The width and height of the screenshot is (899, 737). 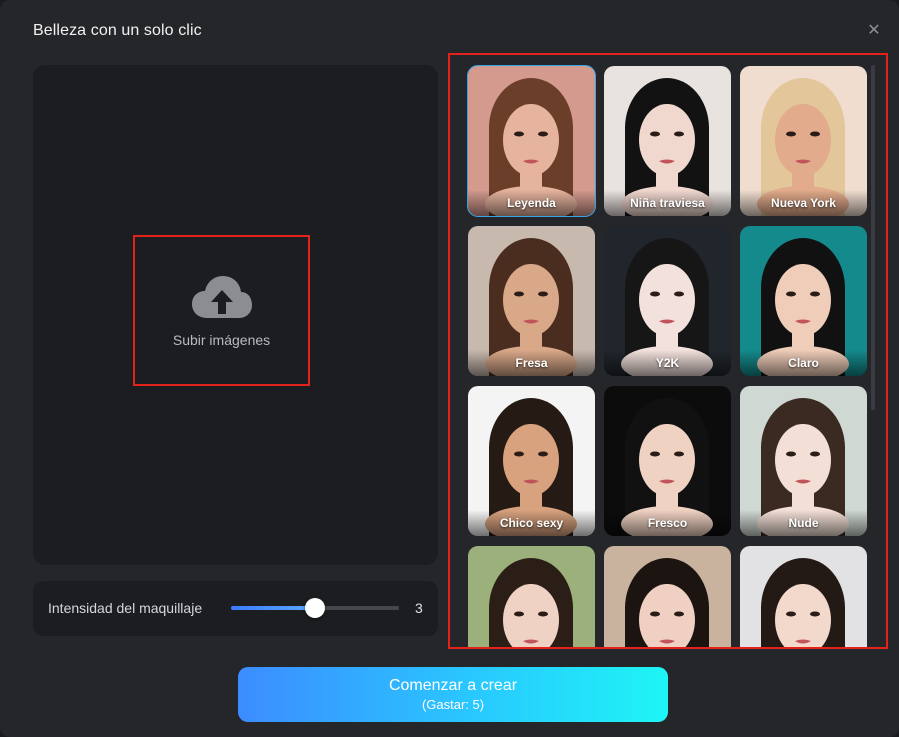 What do you see at coordinates (667, 523) in the screenshot?
I see `style-card-label: Fresco` at bounding box center [667, 523].